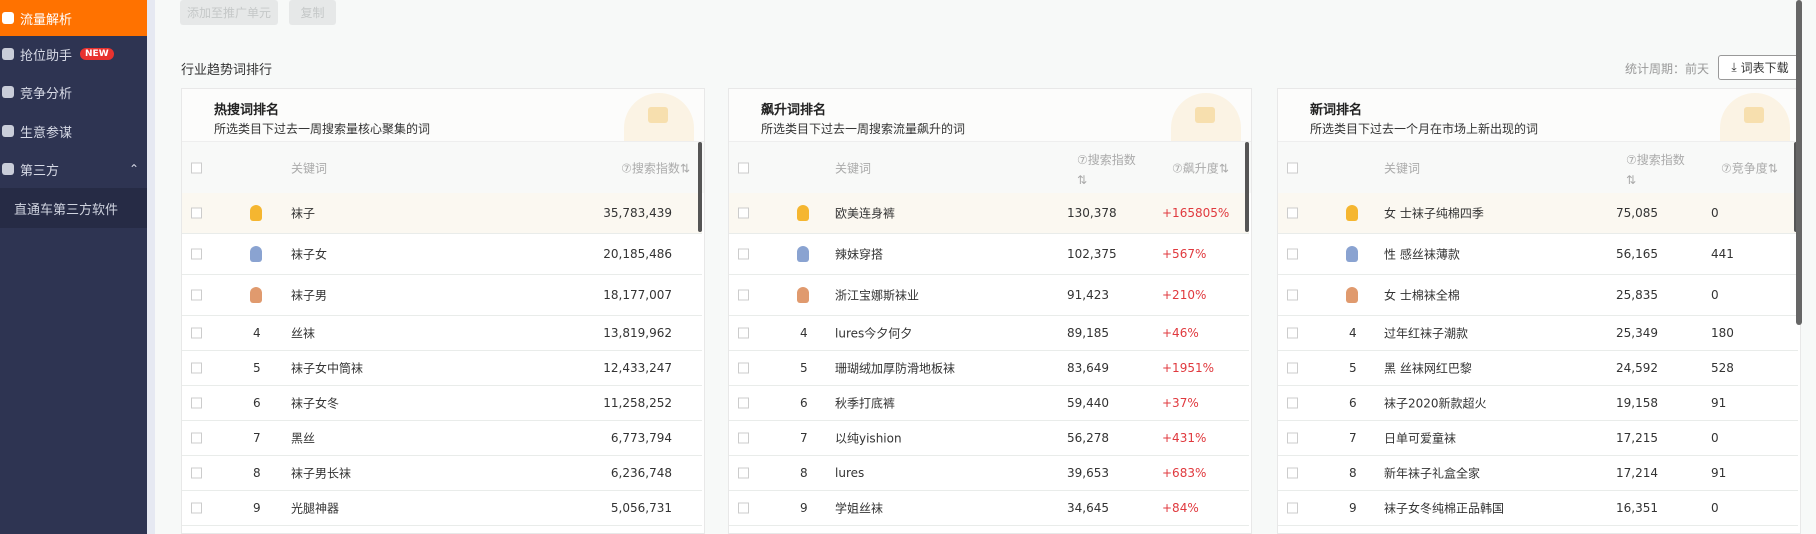  What do you see at coordinates (1538, 254) in the screenshot?
I see `table-row: 性 感丝袜薄款 56,165 441` at bounding box center [1538, 254].